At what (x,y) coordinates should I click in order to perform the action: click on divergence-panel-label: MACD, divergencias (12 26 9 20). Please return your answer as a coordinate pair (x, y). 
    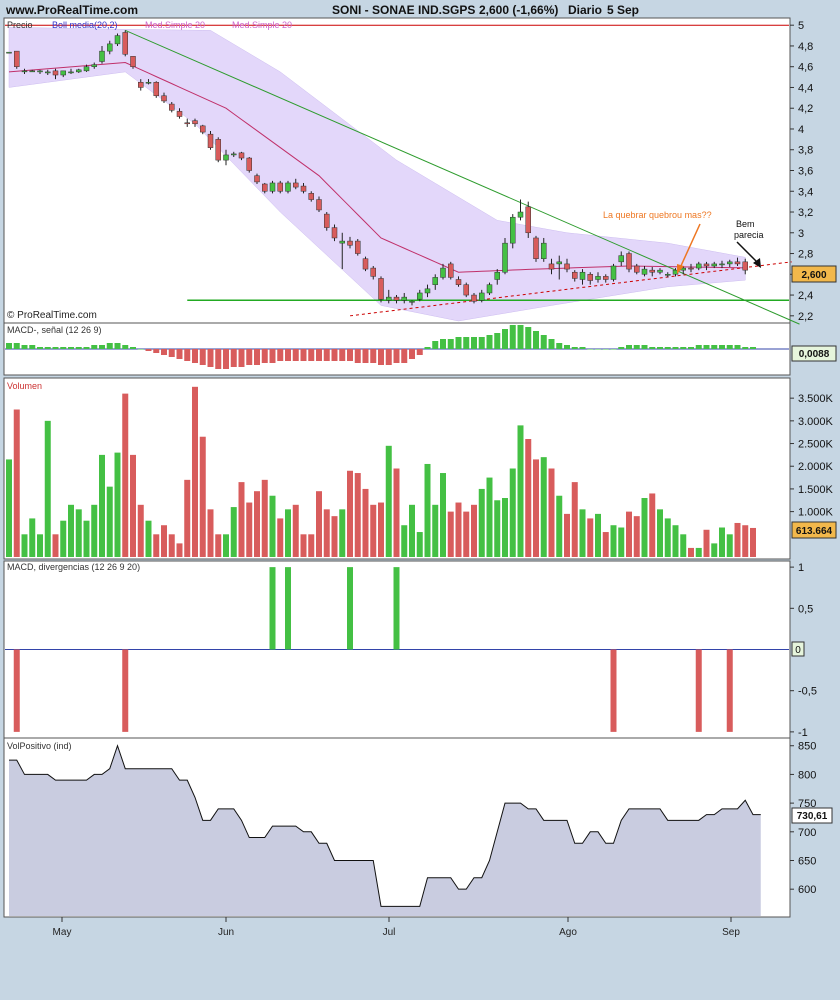
    Looking at the image, I should click on (73, 567).